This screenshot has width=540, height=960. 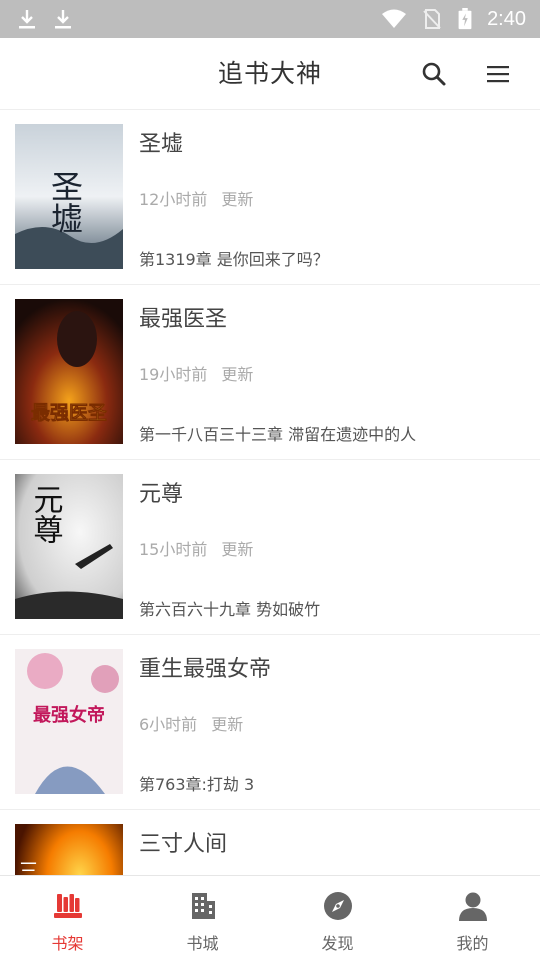 I want to click on nav-bookshelf: 书架, so click(x=67, y=918).